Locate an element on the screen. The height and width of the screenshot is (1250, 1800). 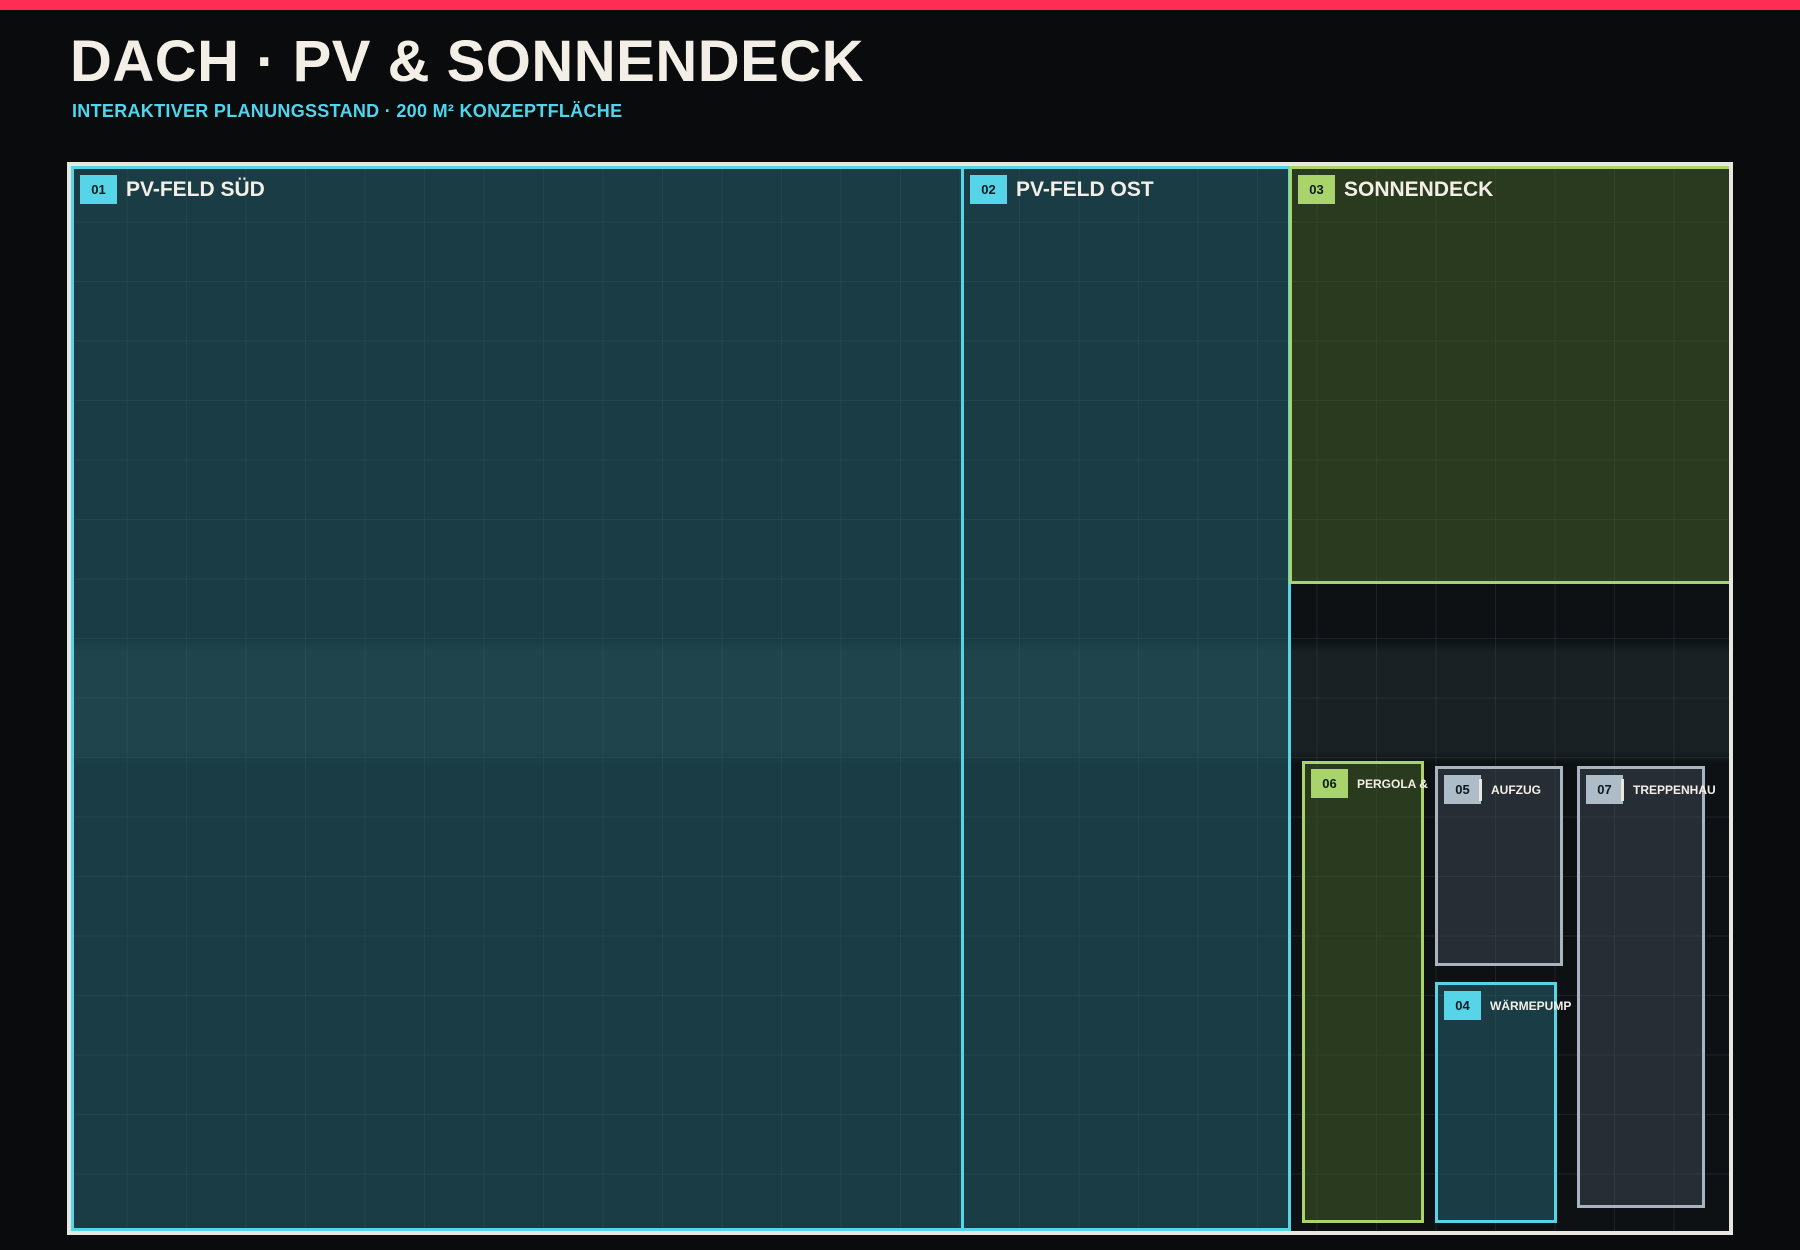
zone-header: 02 PV-FELD OST is located at coordinates (1062, 189).